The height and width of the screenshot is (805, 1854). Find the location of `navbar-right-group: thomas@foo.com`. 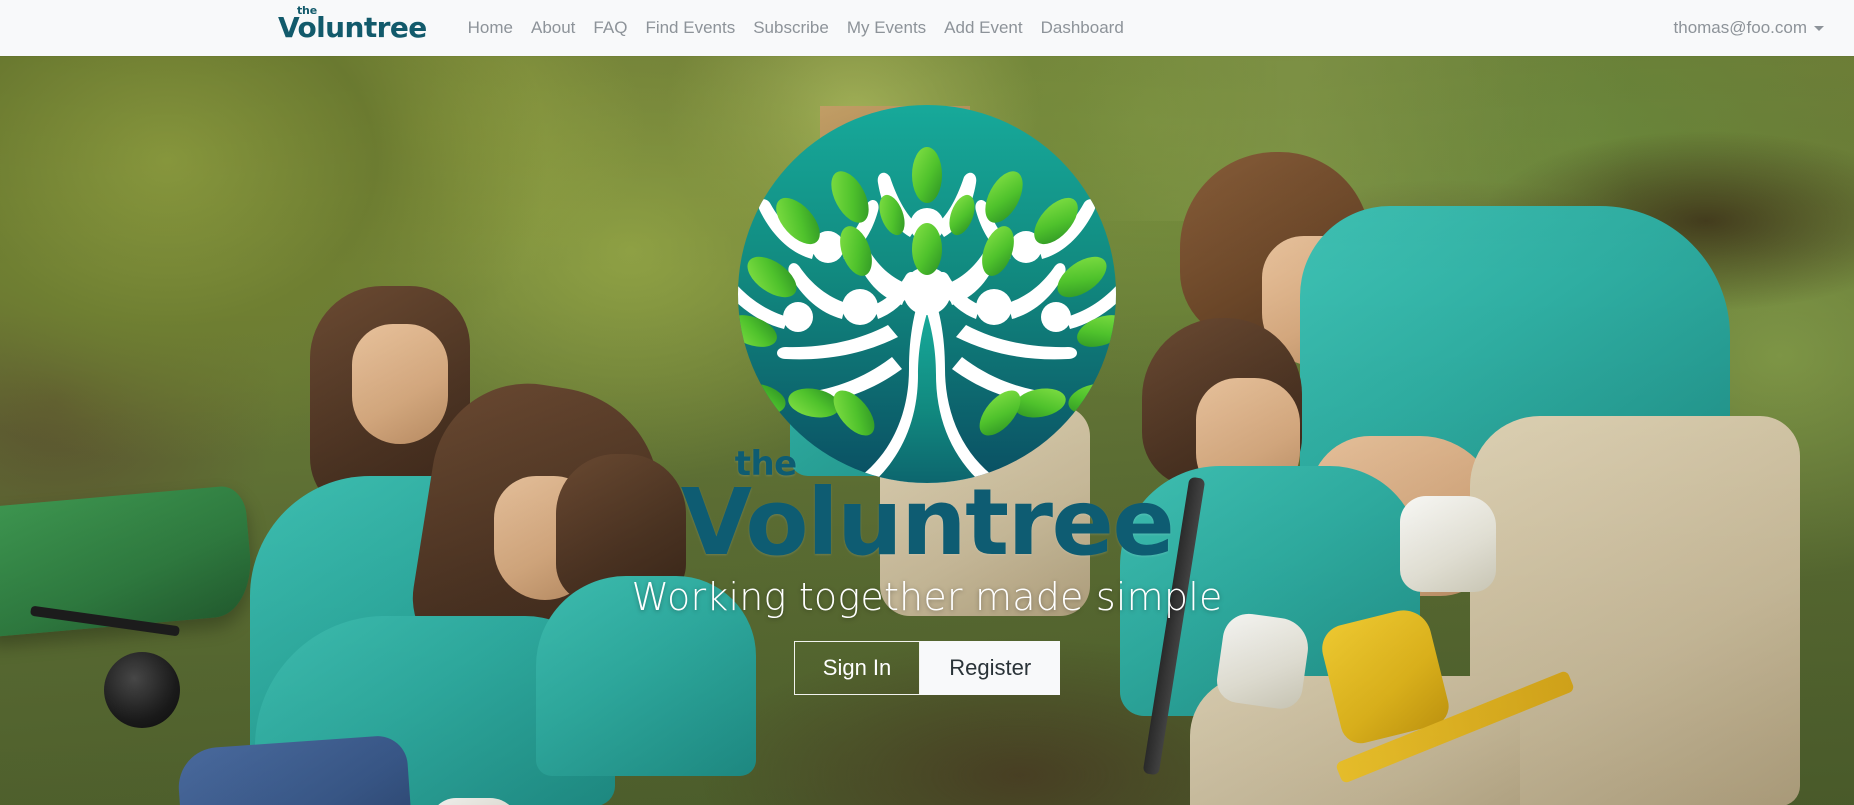

navbar-right-group: thomas@foo.com is located at coordinates (1749, 28).